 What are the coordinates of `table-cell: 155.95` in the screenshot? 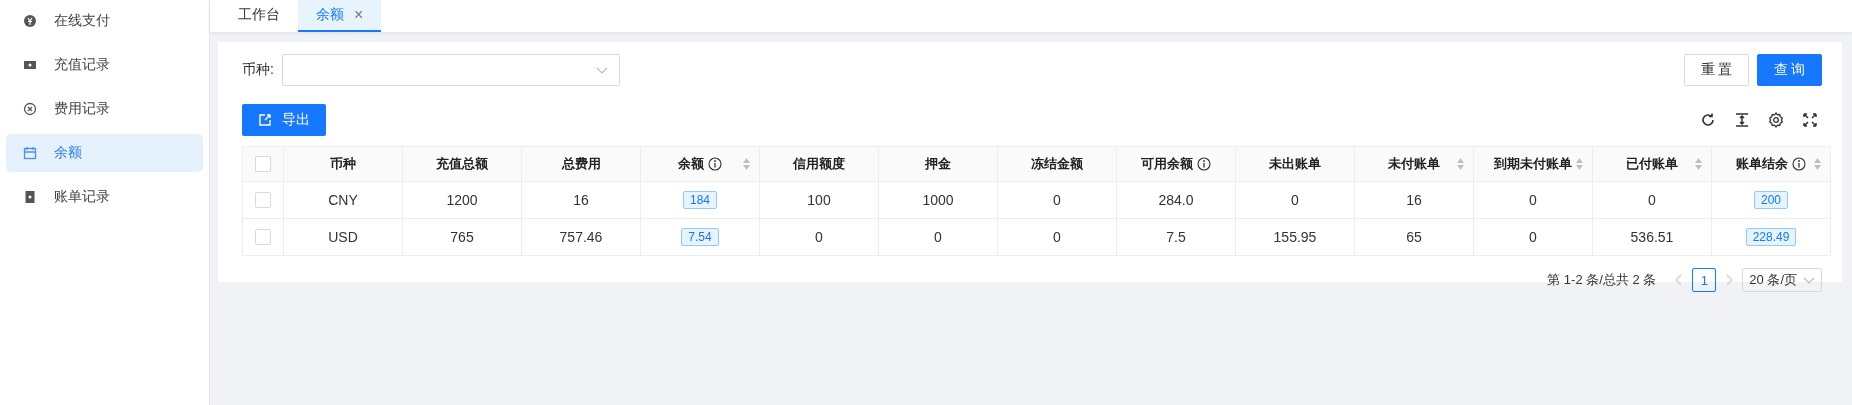 It's located at (1295, 237).